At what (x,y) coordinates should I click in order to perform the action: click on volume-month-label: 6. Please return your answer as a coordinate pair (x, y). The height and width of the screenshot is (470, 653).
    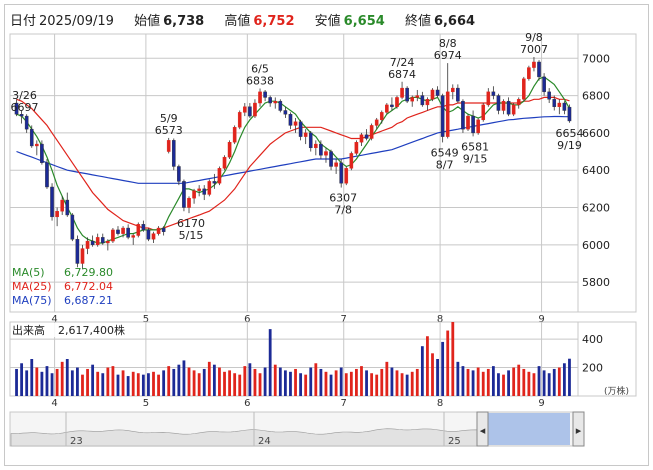
    Looking at the image, I should click on (247, 403).